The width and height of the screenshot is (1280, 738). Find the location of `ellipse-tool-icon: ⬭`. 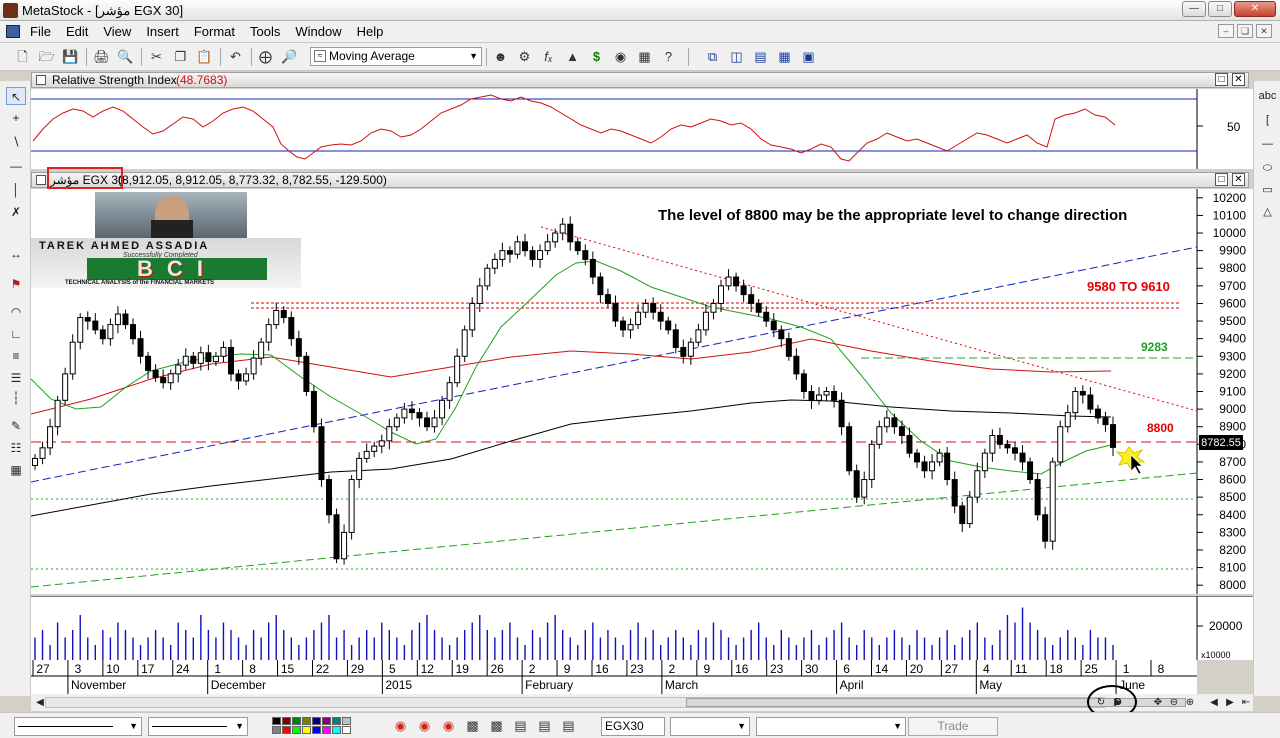

ellipse-tool-icon: ⬭ is located at coordinates (1267, 168).